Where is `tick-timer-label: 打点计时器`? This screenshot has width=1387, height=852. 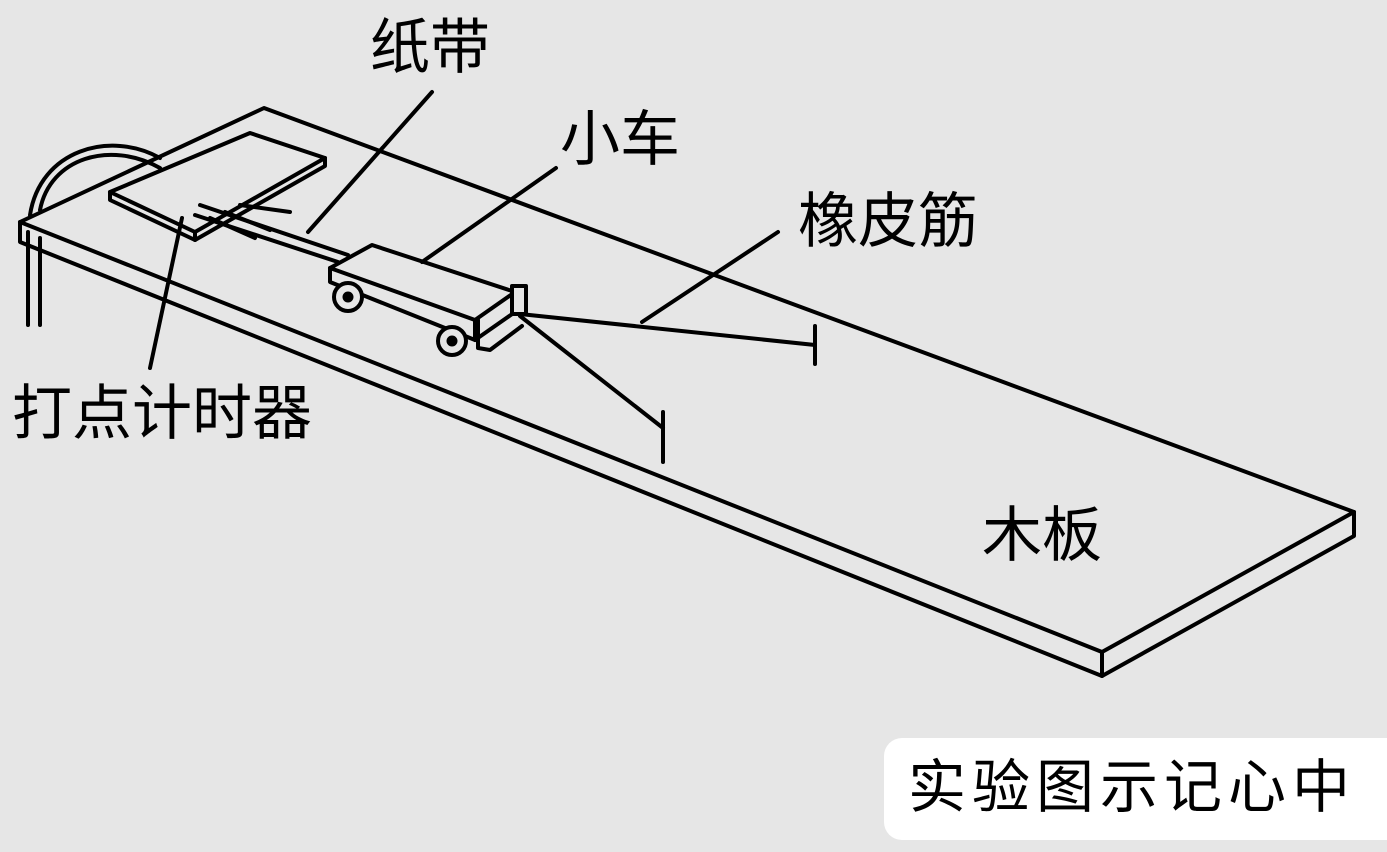
tick-timer-label: 打点计时器 is located at coordinates (162, 414).